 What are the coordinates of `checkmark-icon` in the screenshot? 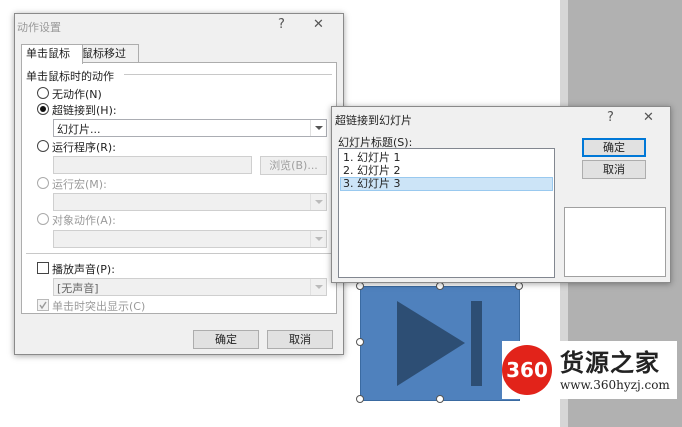 It's located at (43, 305).